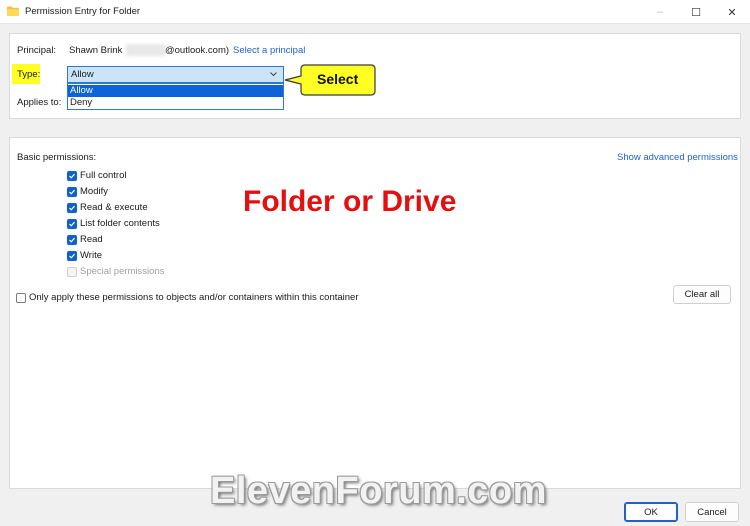 Image resolution: width=750 pixels, height=526 pixels. What do you see at coordinates (651, 512) in the screenshot?
I see `ok-button: OK` at bounding box center [651, 512].